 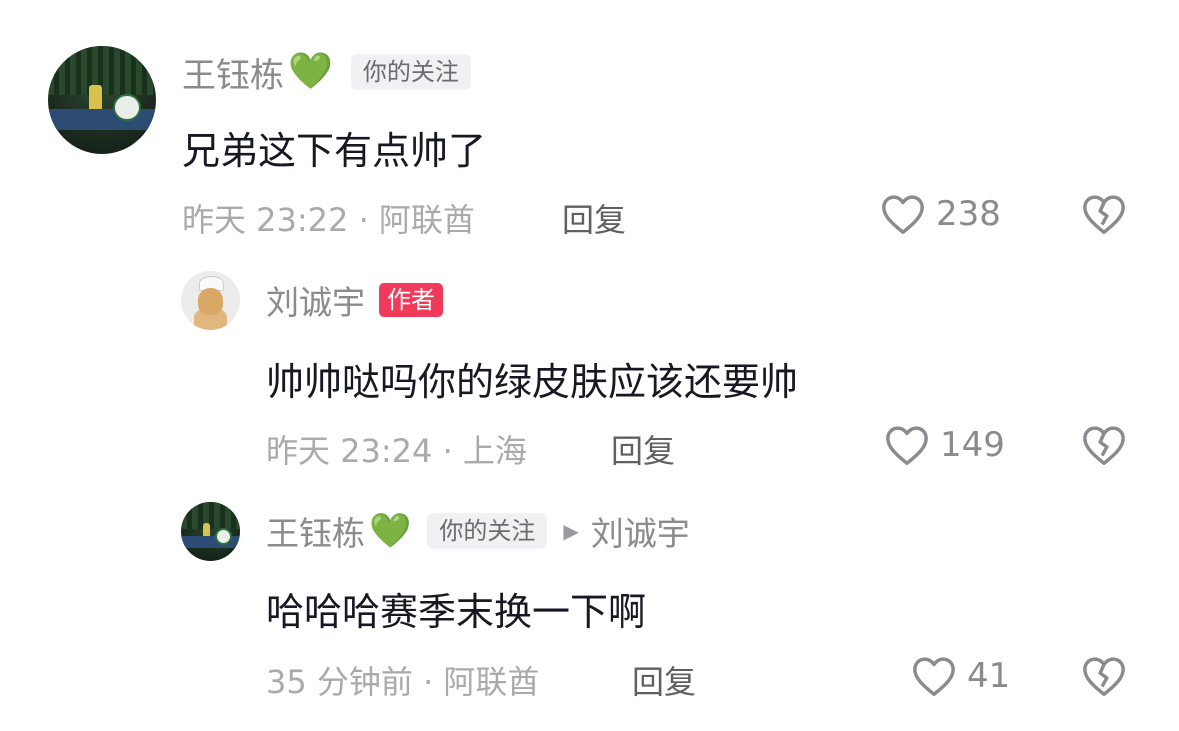 What do you see at coordinates (456, 612) in the screenshot?
I see `comment-text: 哈哈哈赛季末换一下啊` at bounding box center [456, 612].